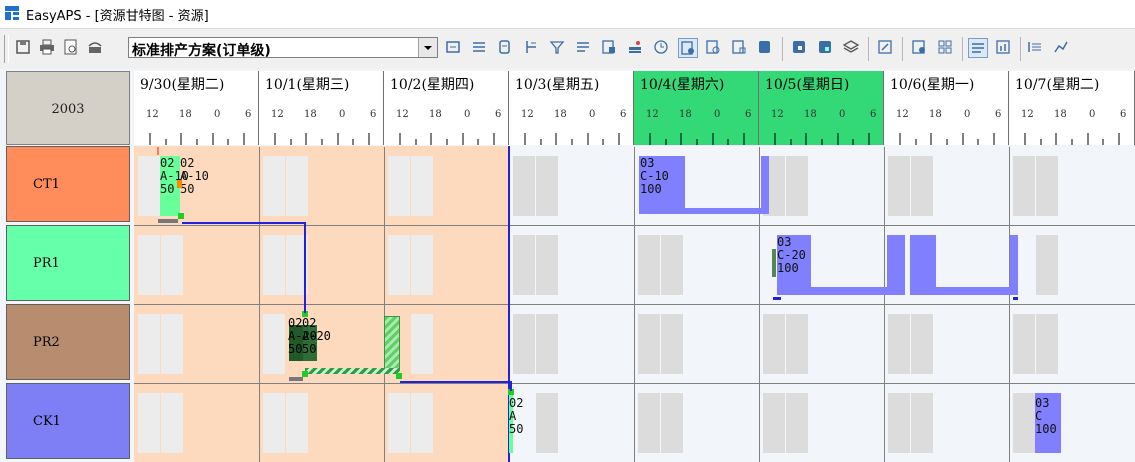  I want to click on day-header: 10/3(星期五) 12 18 0 6, so click(571, 108).